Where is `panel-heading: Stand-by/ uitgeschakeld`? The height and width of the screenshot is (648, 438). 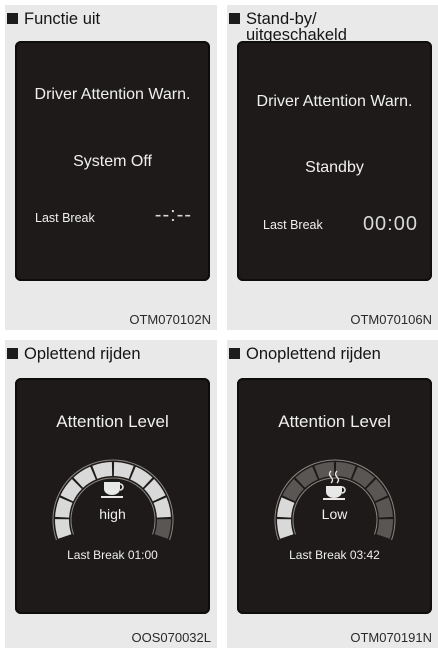 panel-heading: Stand-by/ uitgeschakeld is located at coordinates (288, 27).